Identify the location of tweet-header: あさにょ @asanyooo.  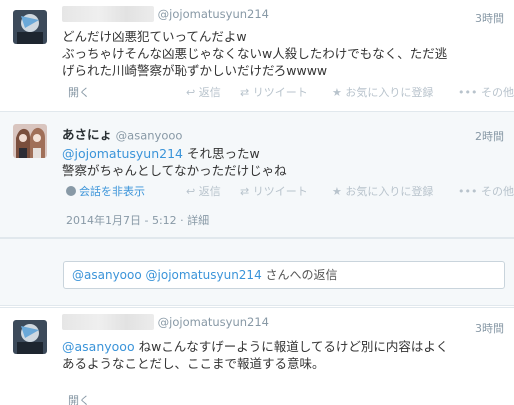
(122, 133).